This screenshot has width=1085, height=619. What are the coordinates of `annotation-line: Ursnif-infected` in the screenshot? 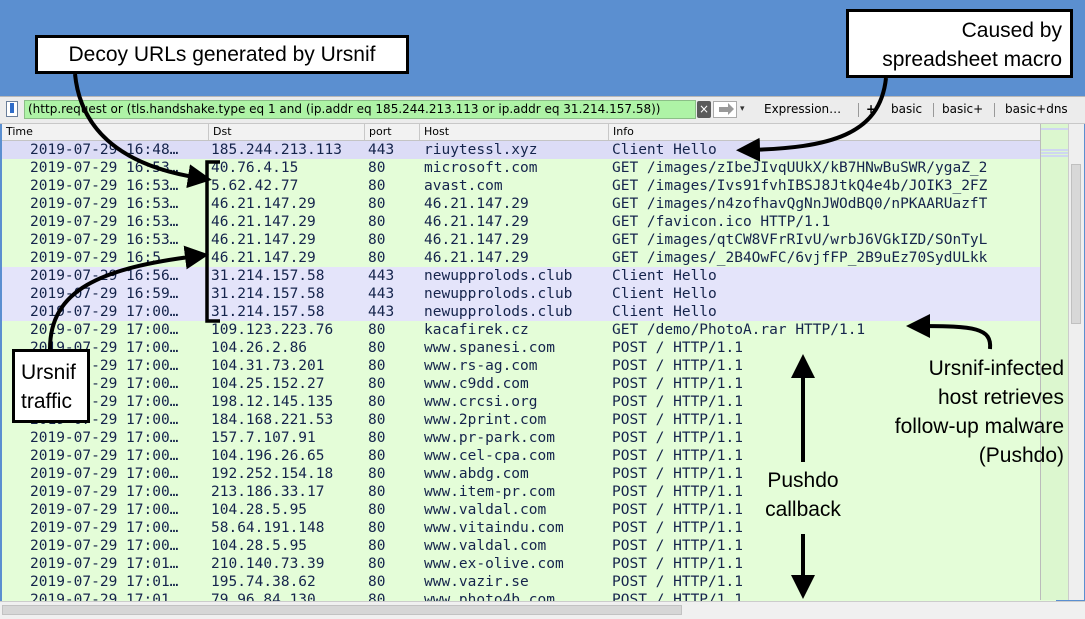 It's located at (996, 368).